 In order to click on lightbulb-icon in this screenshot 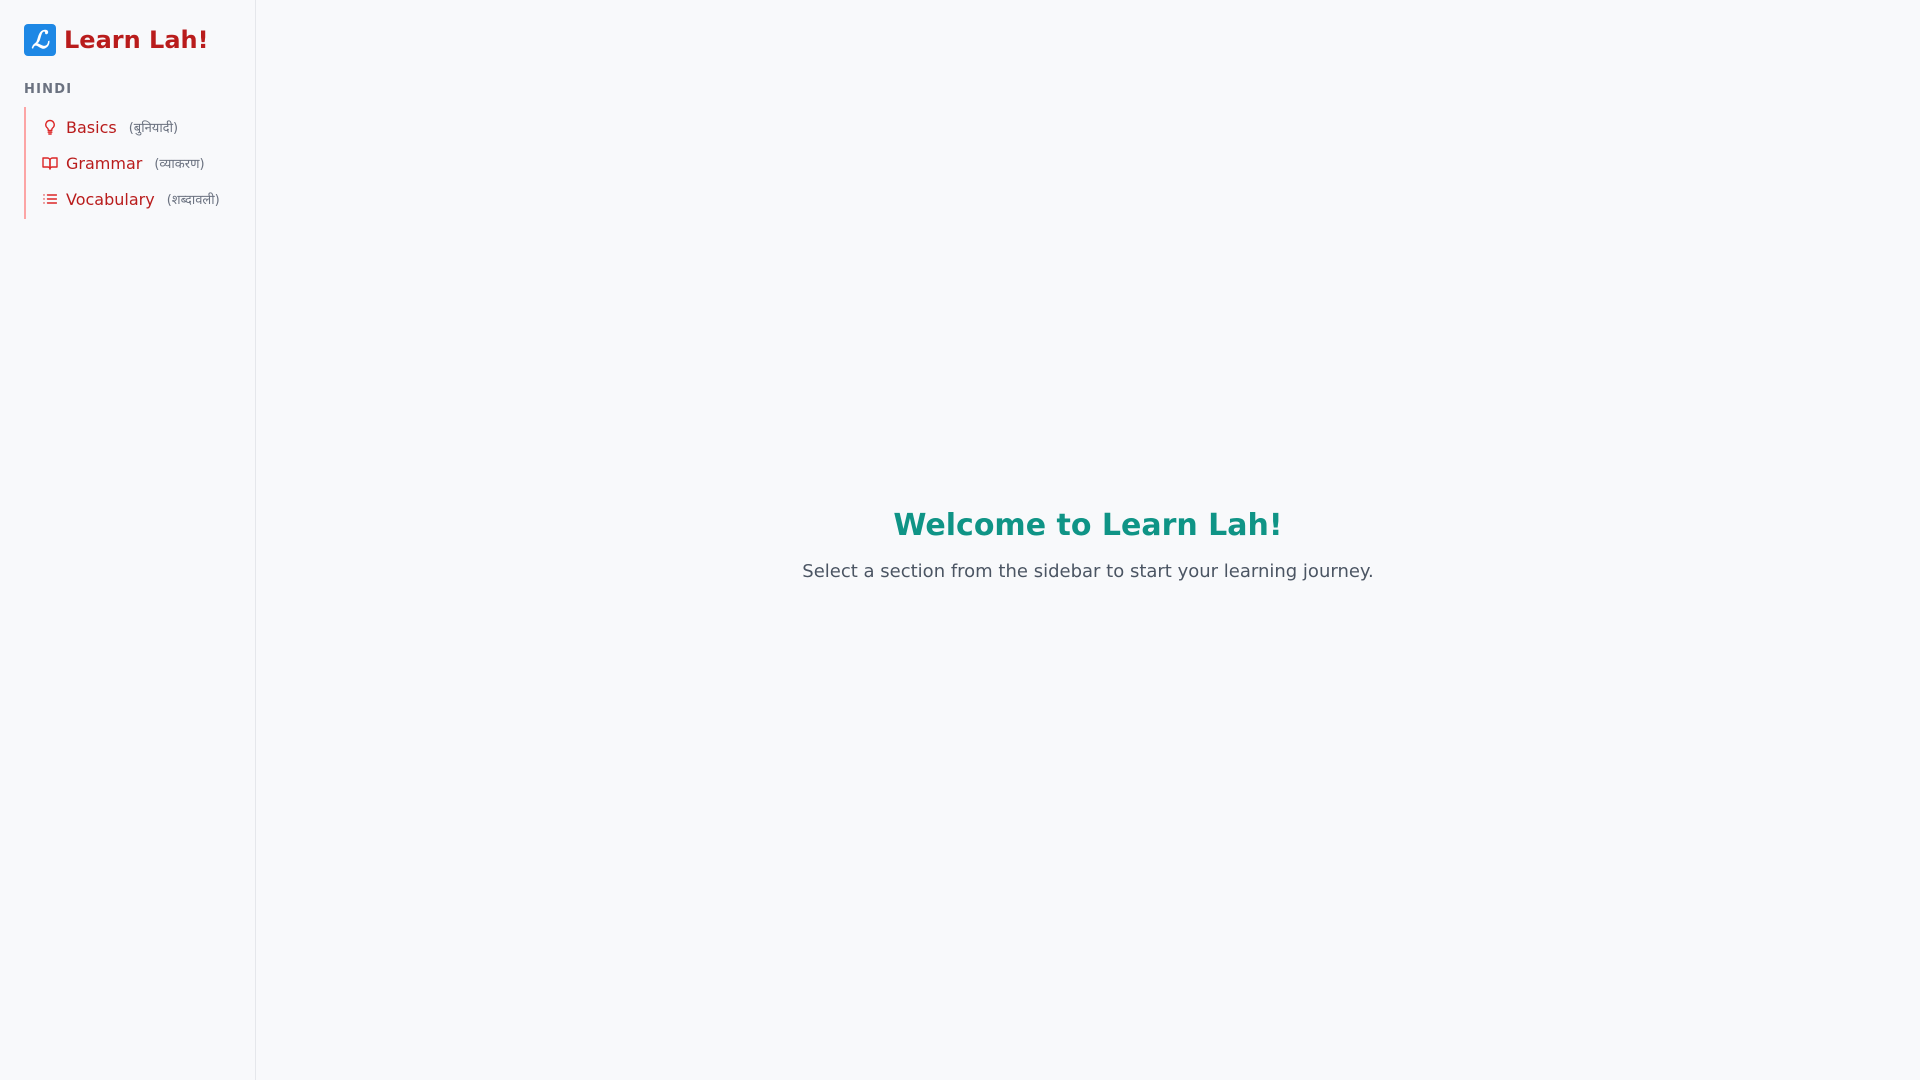, I will do `click(50, 127)`.